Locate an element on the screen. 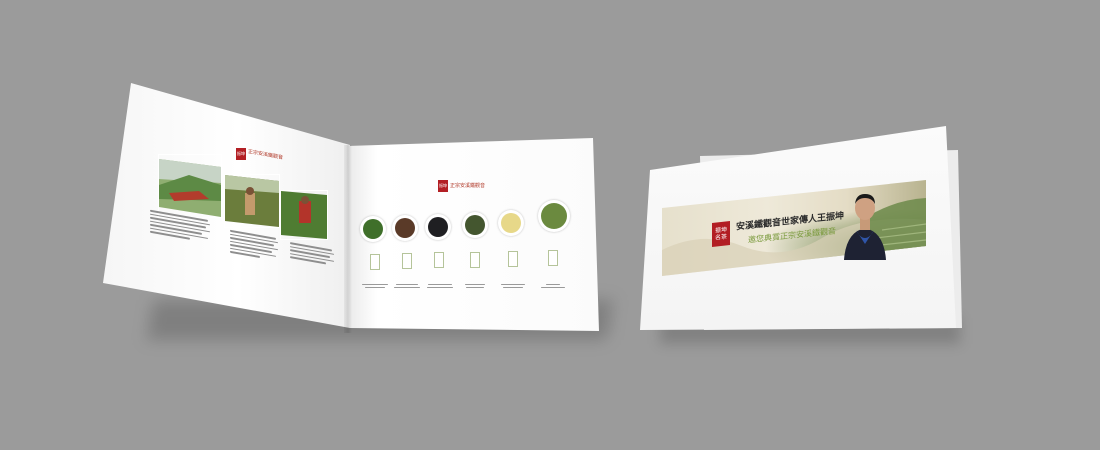 The image size is (1100, 450). tea-picker-photo is located at coordinates (304, 215).